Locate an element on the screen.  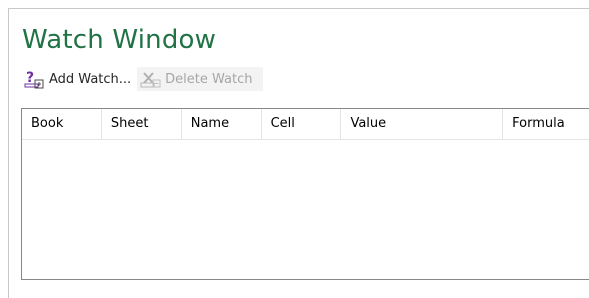
delete-watch-label: Delete Watch is located at coordinates (209, 79).